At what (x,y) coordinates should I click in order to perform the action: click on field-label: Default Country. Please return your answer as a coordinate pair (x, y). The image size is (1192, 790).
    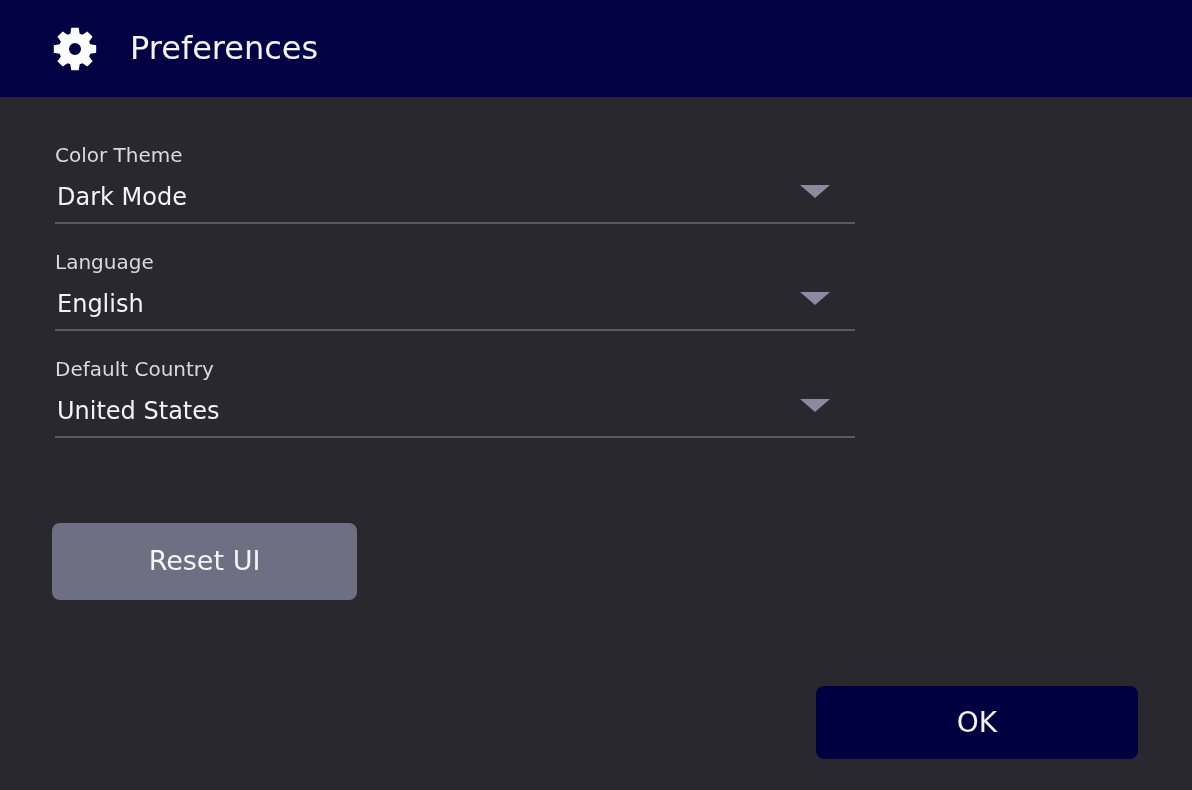
    Looking at the image, I should click on (135, 369).